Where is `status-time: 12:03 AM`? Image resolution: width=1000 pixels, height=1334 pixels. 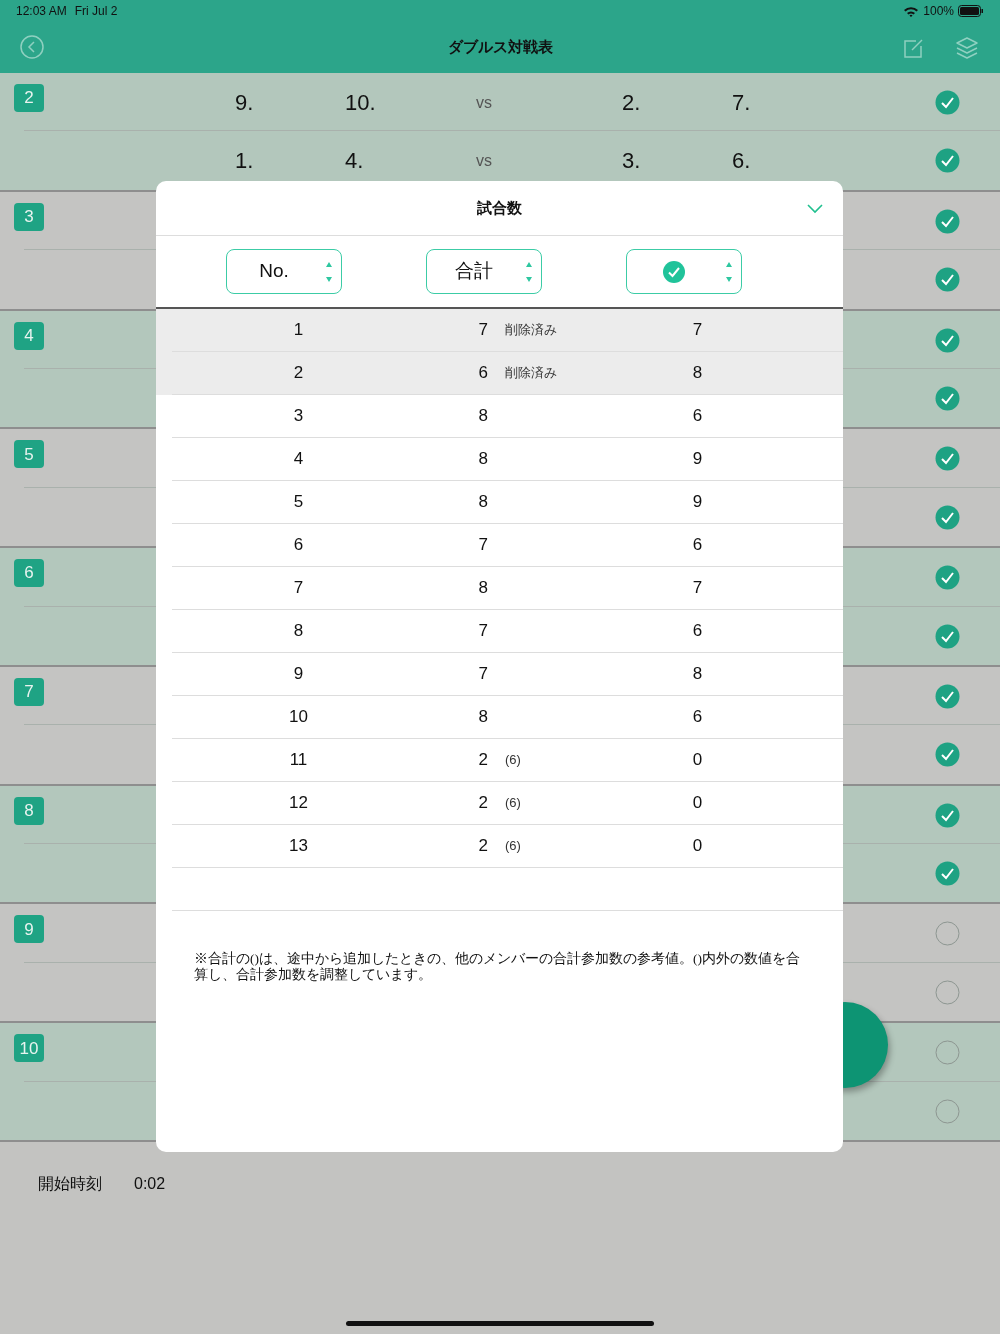 status-time: 12:03 AM is located at coordinates (41, 11).